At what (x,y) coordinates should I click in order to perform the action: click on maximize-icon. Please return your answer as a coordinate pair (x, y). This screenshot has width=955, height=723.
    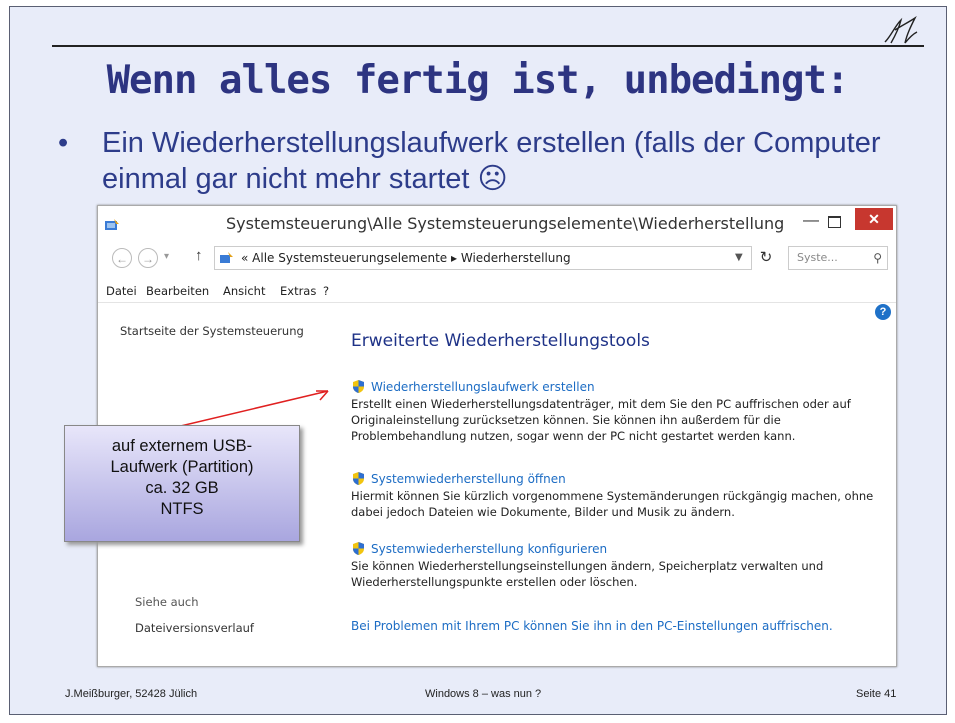
    Looking at the image, I should click on (834, 222).